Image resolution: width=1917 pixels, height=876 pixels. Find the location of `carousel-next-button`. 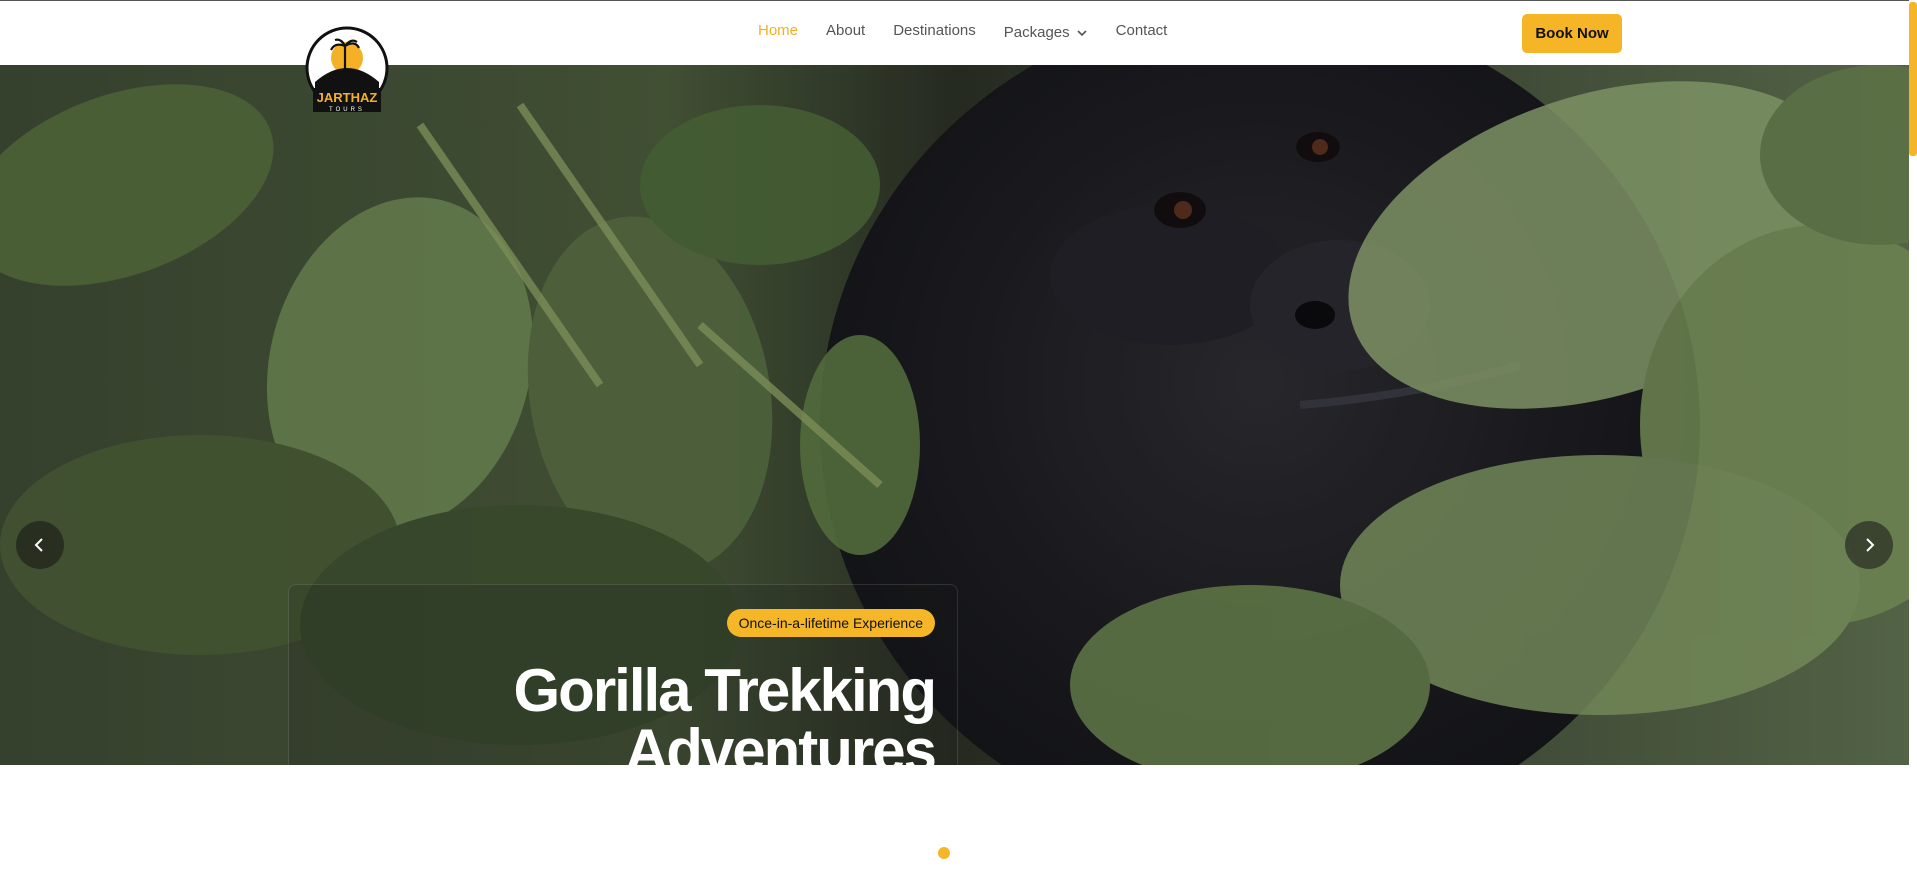

carousel-next-button is located at coordinates (1869, 545).